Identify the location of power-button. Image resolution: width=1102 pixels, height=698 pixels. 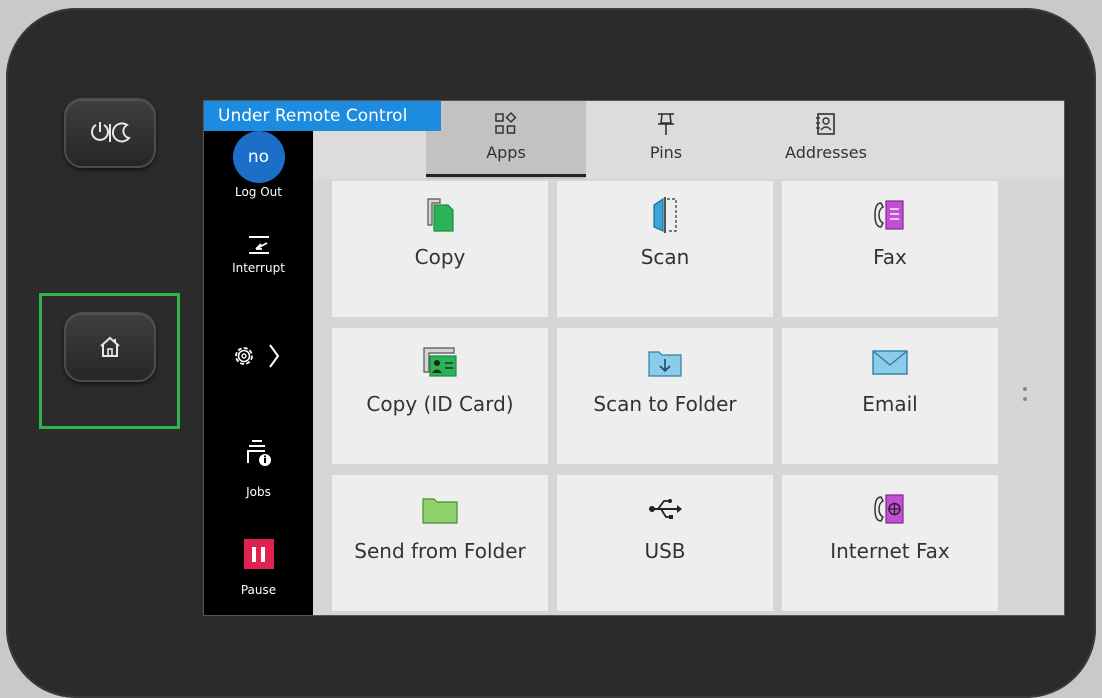
(110, 133).